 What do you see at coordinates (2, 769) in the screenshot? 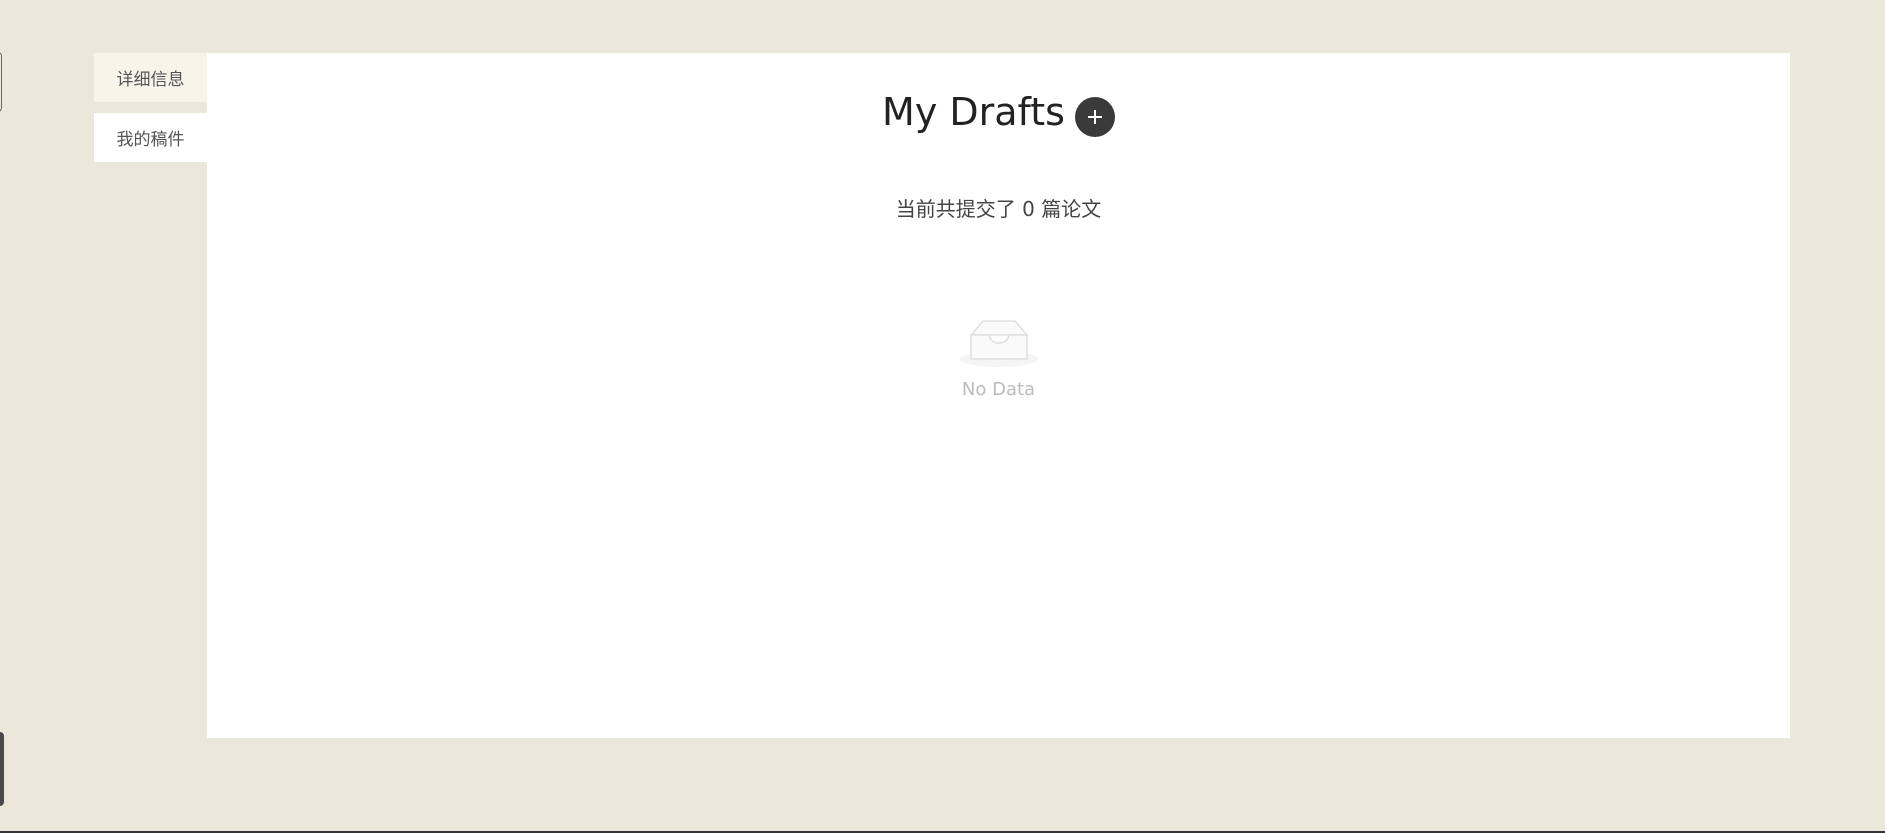
I see `left-edge-handle` at bounding box center [2, 769].